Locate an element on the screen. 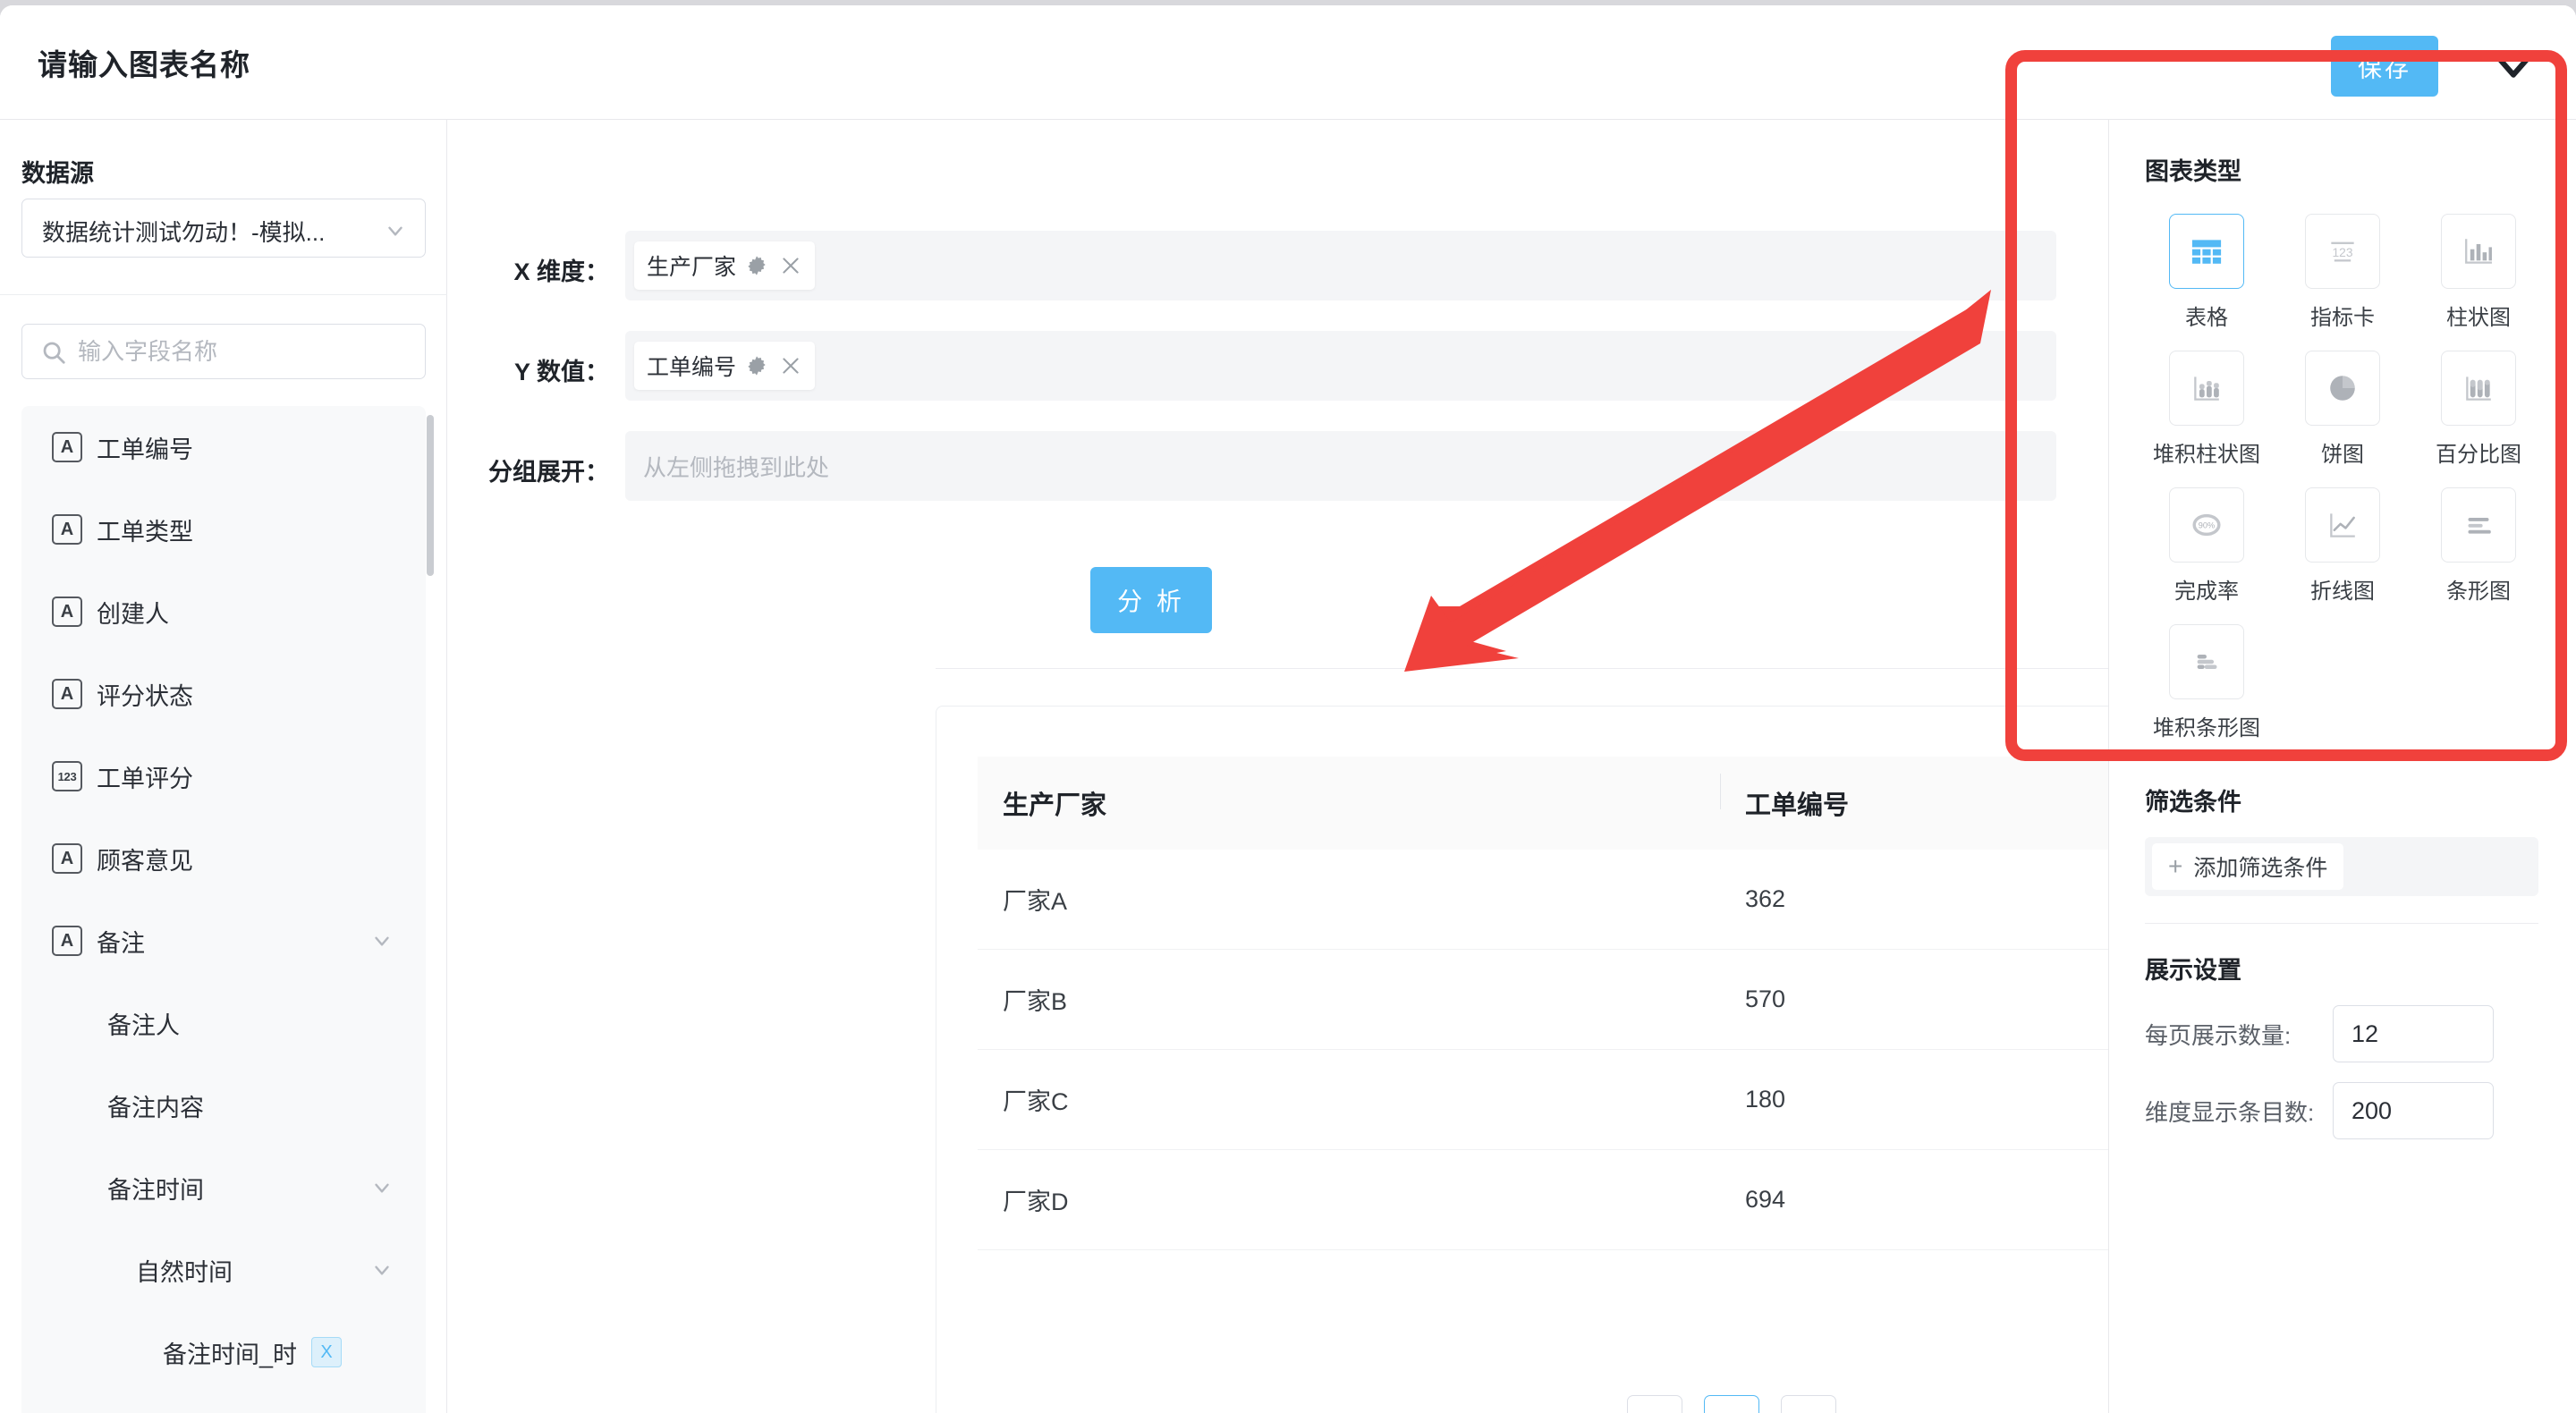 The image size is (2576, 1413). page-size-label: 每页展示数量: is located at coordinates (2218, 1035).